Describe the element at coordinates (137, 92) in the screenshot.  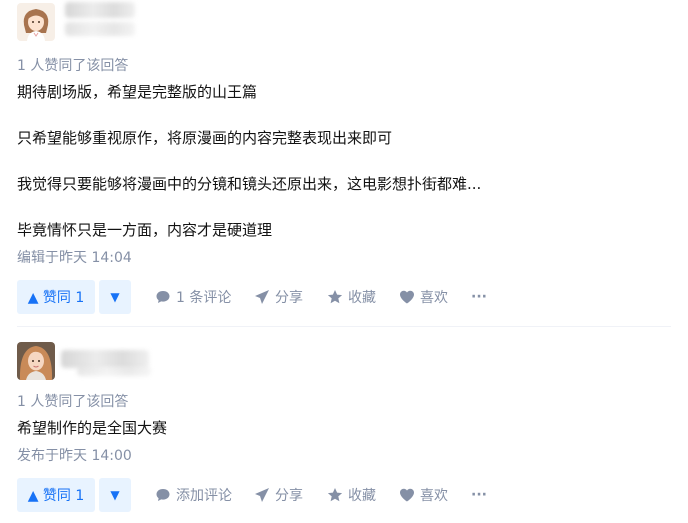
I see `paragraph: 期待剧场版，希望是完整版的山王篇` at that location.